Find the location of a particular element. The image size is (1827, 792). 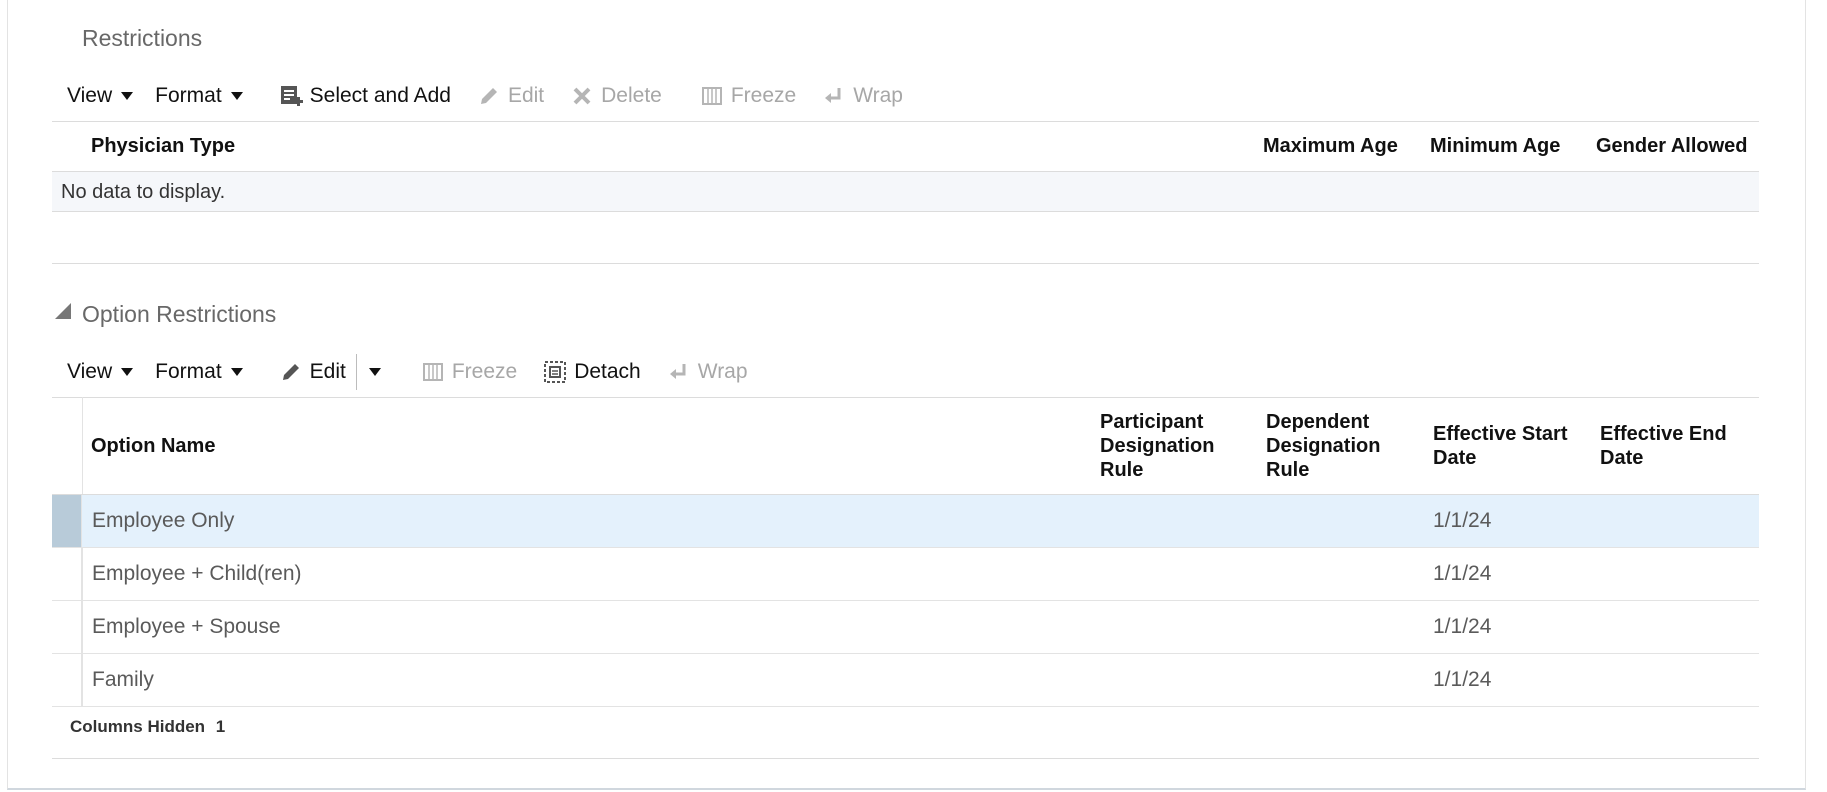

empty-table-row: No data to display. is located at coordinates (905, 191).